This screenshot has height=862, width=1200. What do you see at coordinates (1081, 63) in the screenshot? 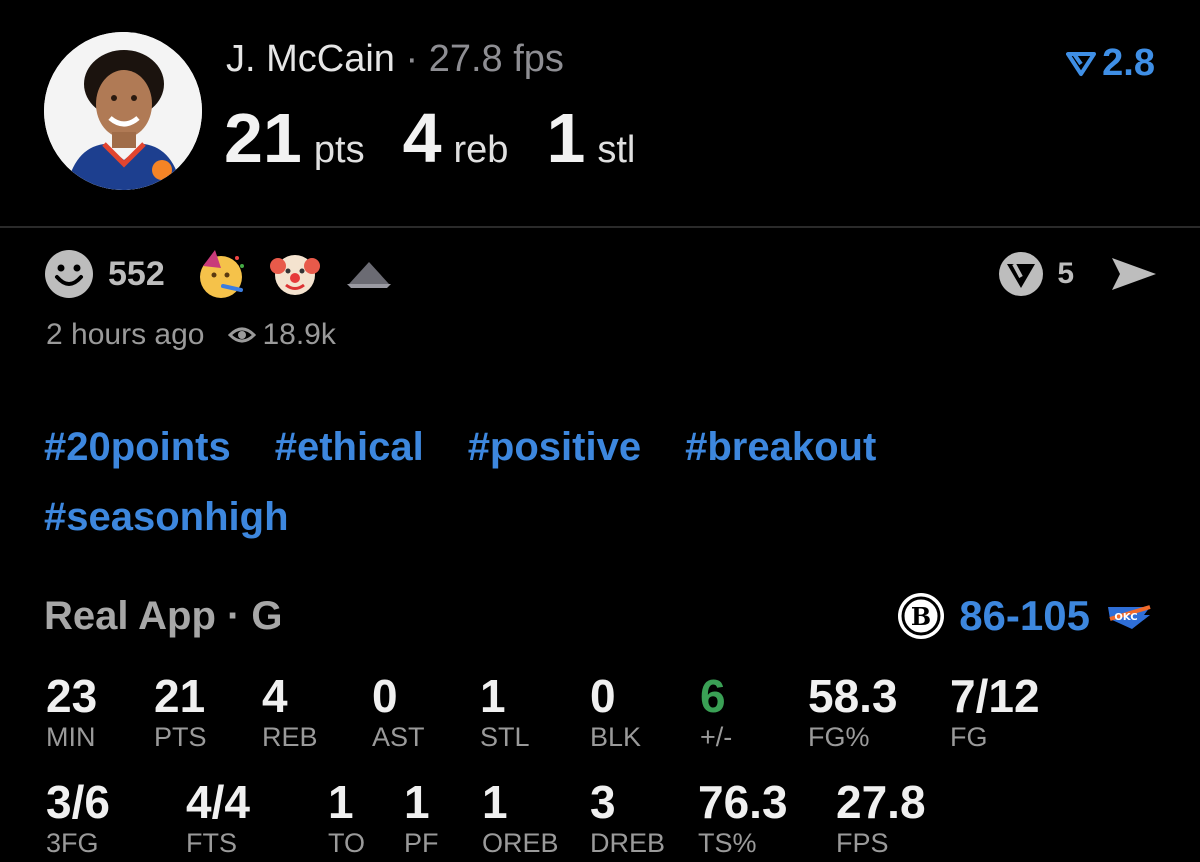
I see `rating-chevron-icon` at bounding box center [1081, 63].